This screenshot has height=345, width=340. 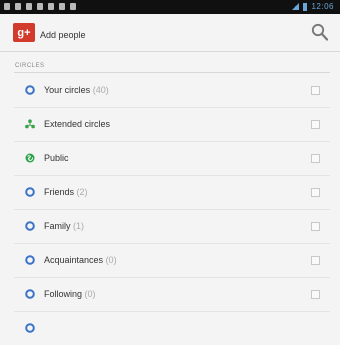 I want to click on battery-icon, so click(x=305, y=6).